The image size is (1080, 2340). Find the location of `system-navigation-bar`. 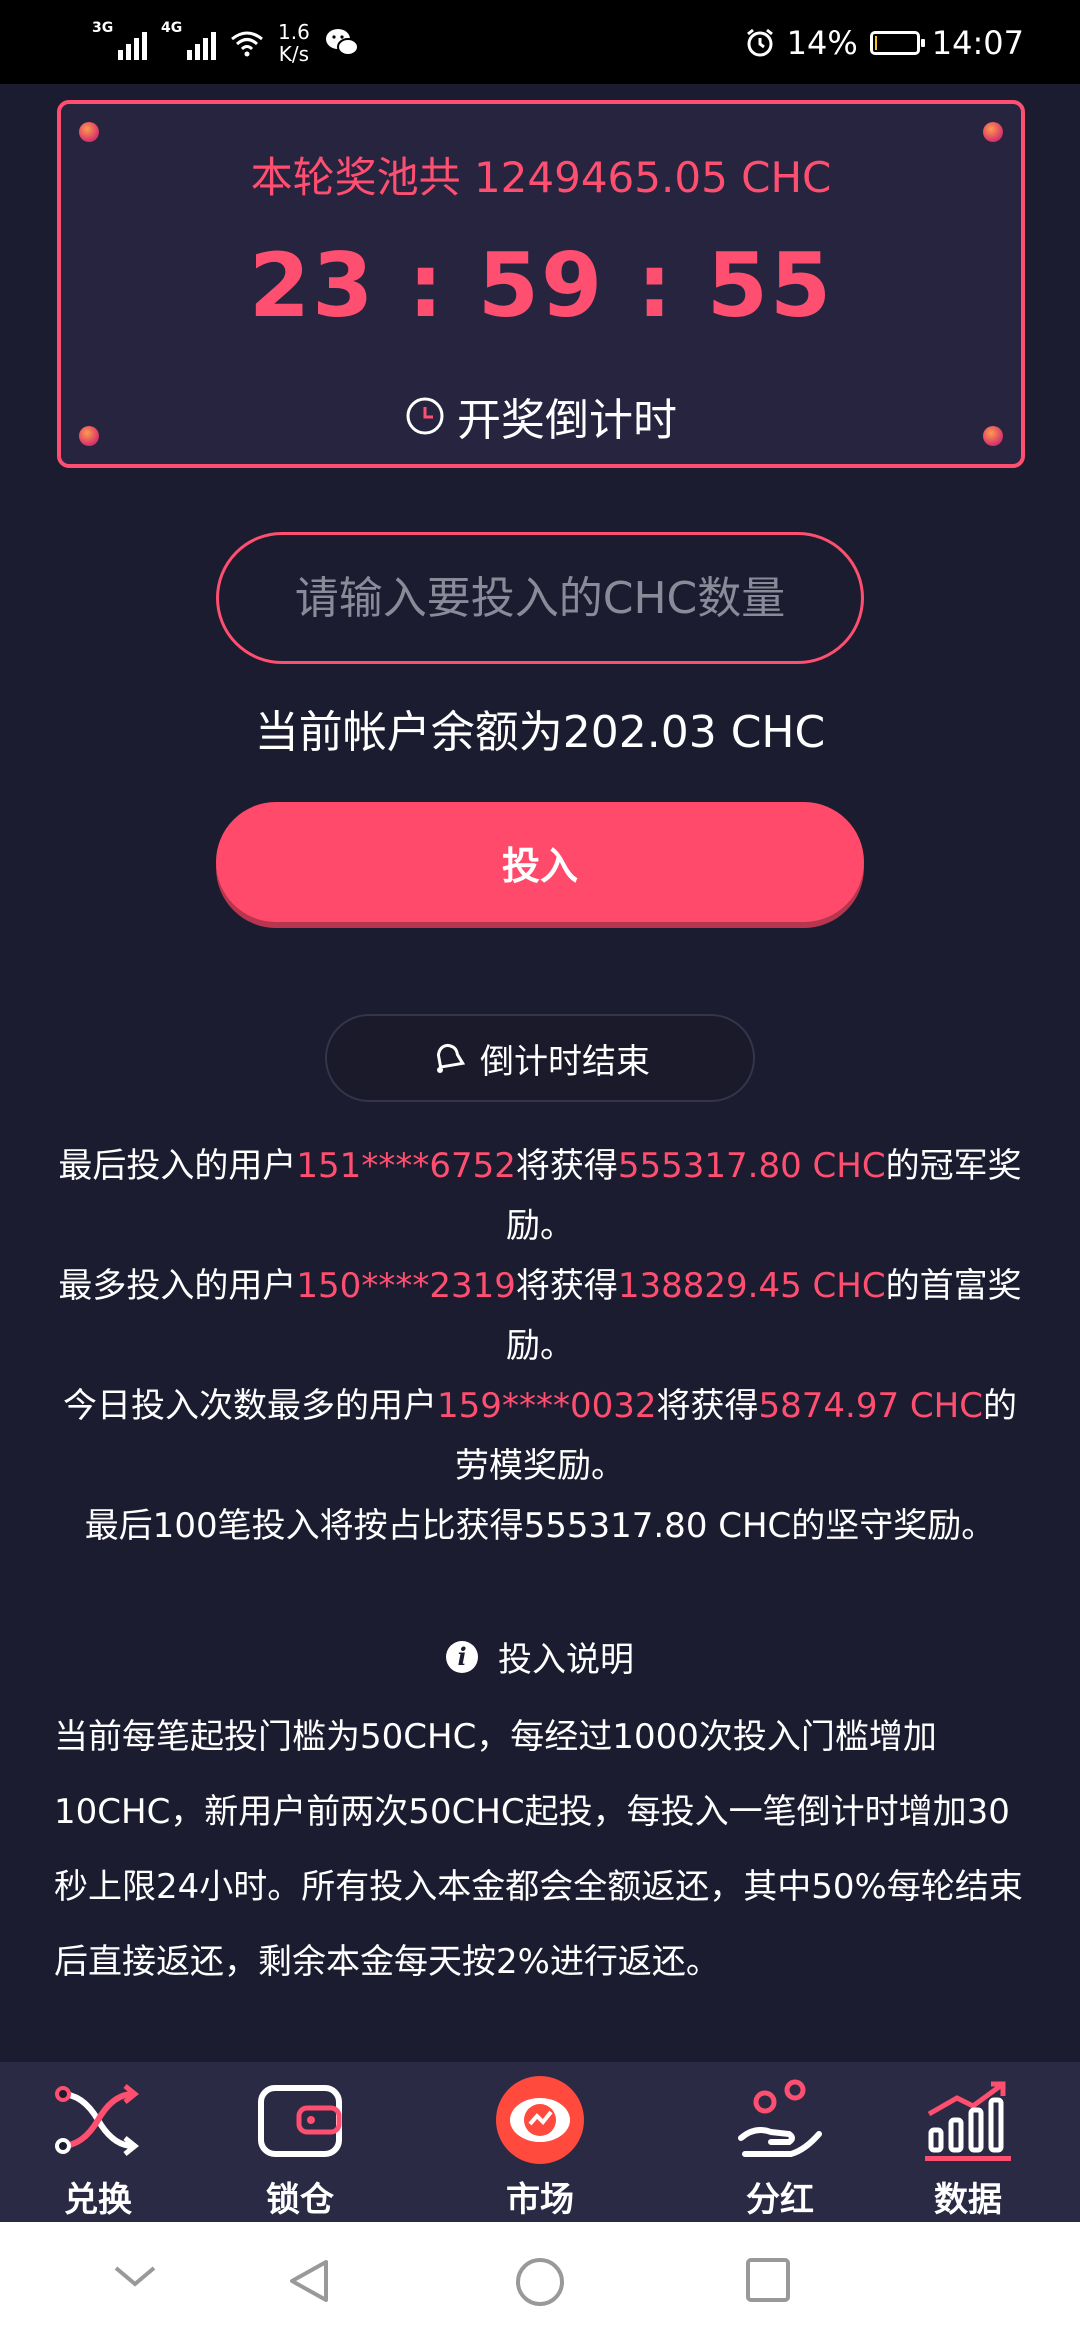

system-navigation-bar is located at coordinates (540, 2281).